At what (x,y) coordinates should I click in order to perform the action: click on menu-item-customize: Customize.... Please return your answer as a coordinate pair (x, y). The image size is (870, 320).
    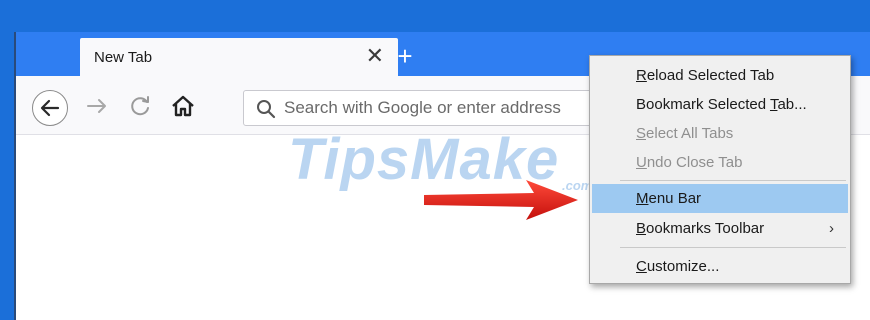
    Looking at the image, I should click on (720, 266).